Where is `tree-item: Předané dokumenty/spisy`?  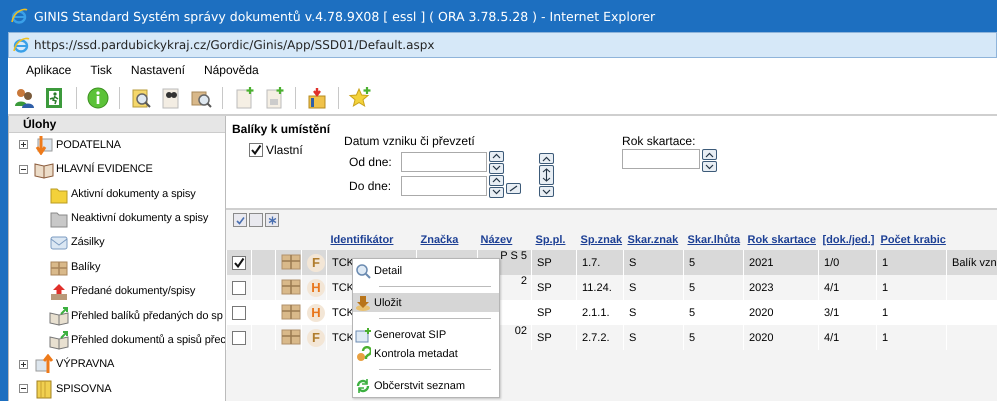
tree-item: Předané dokumenty/spisy is located at coordinates (133, 291).